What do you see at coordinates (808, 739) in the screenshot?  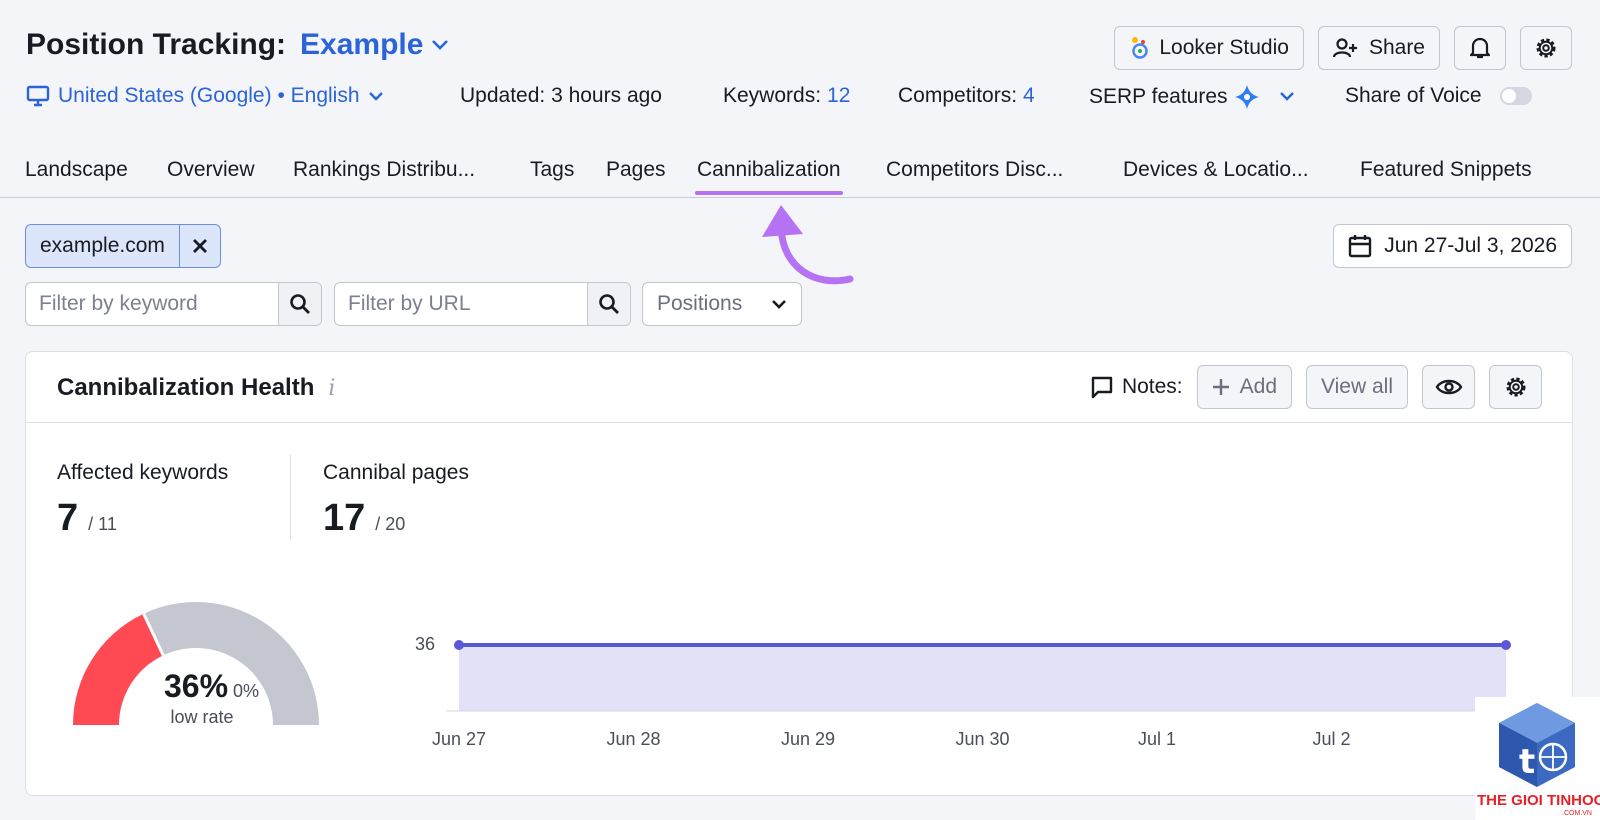 I see `x-tick-label: Jun 29` at bounding box center [808, 739].